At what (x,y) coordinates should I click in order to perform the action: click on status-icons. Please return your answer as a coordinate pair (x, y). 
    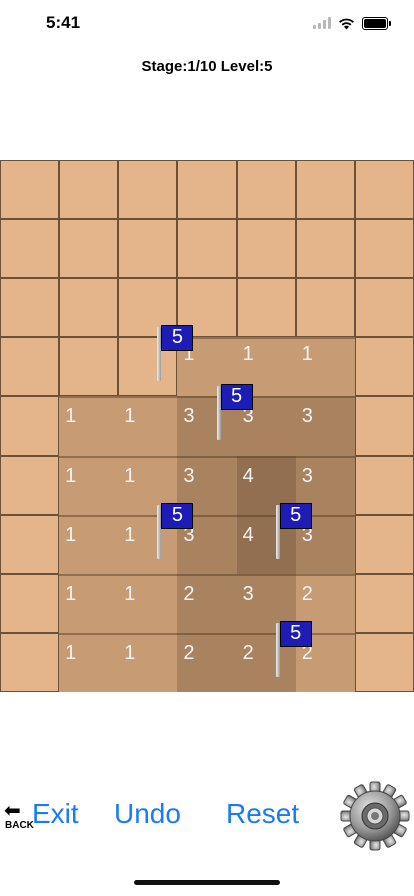
    Looking at the image, I should click on (352, 23).